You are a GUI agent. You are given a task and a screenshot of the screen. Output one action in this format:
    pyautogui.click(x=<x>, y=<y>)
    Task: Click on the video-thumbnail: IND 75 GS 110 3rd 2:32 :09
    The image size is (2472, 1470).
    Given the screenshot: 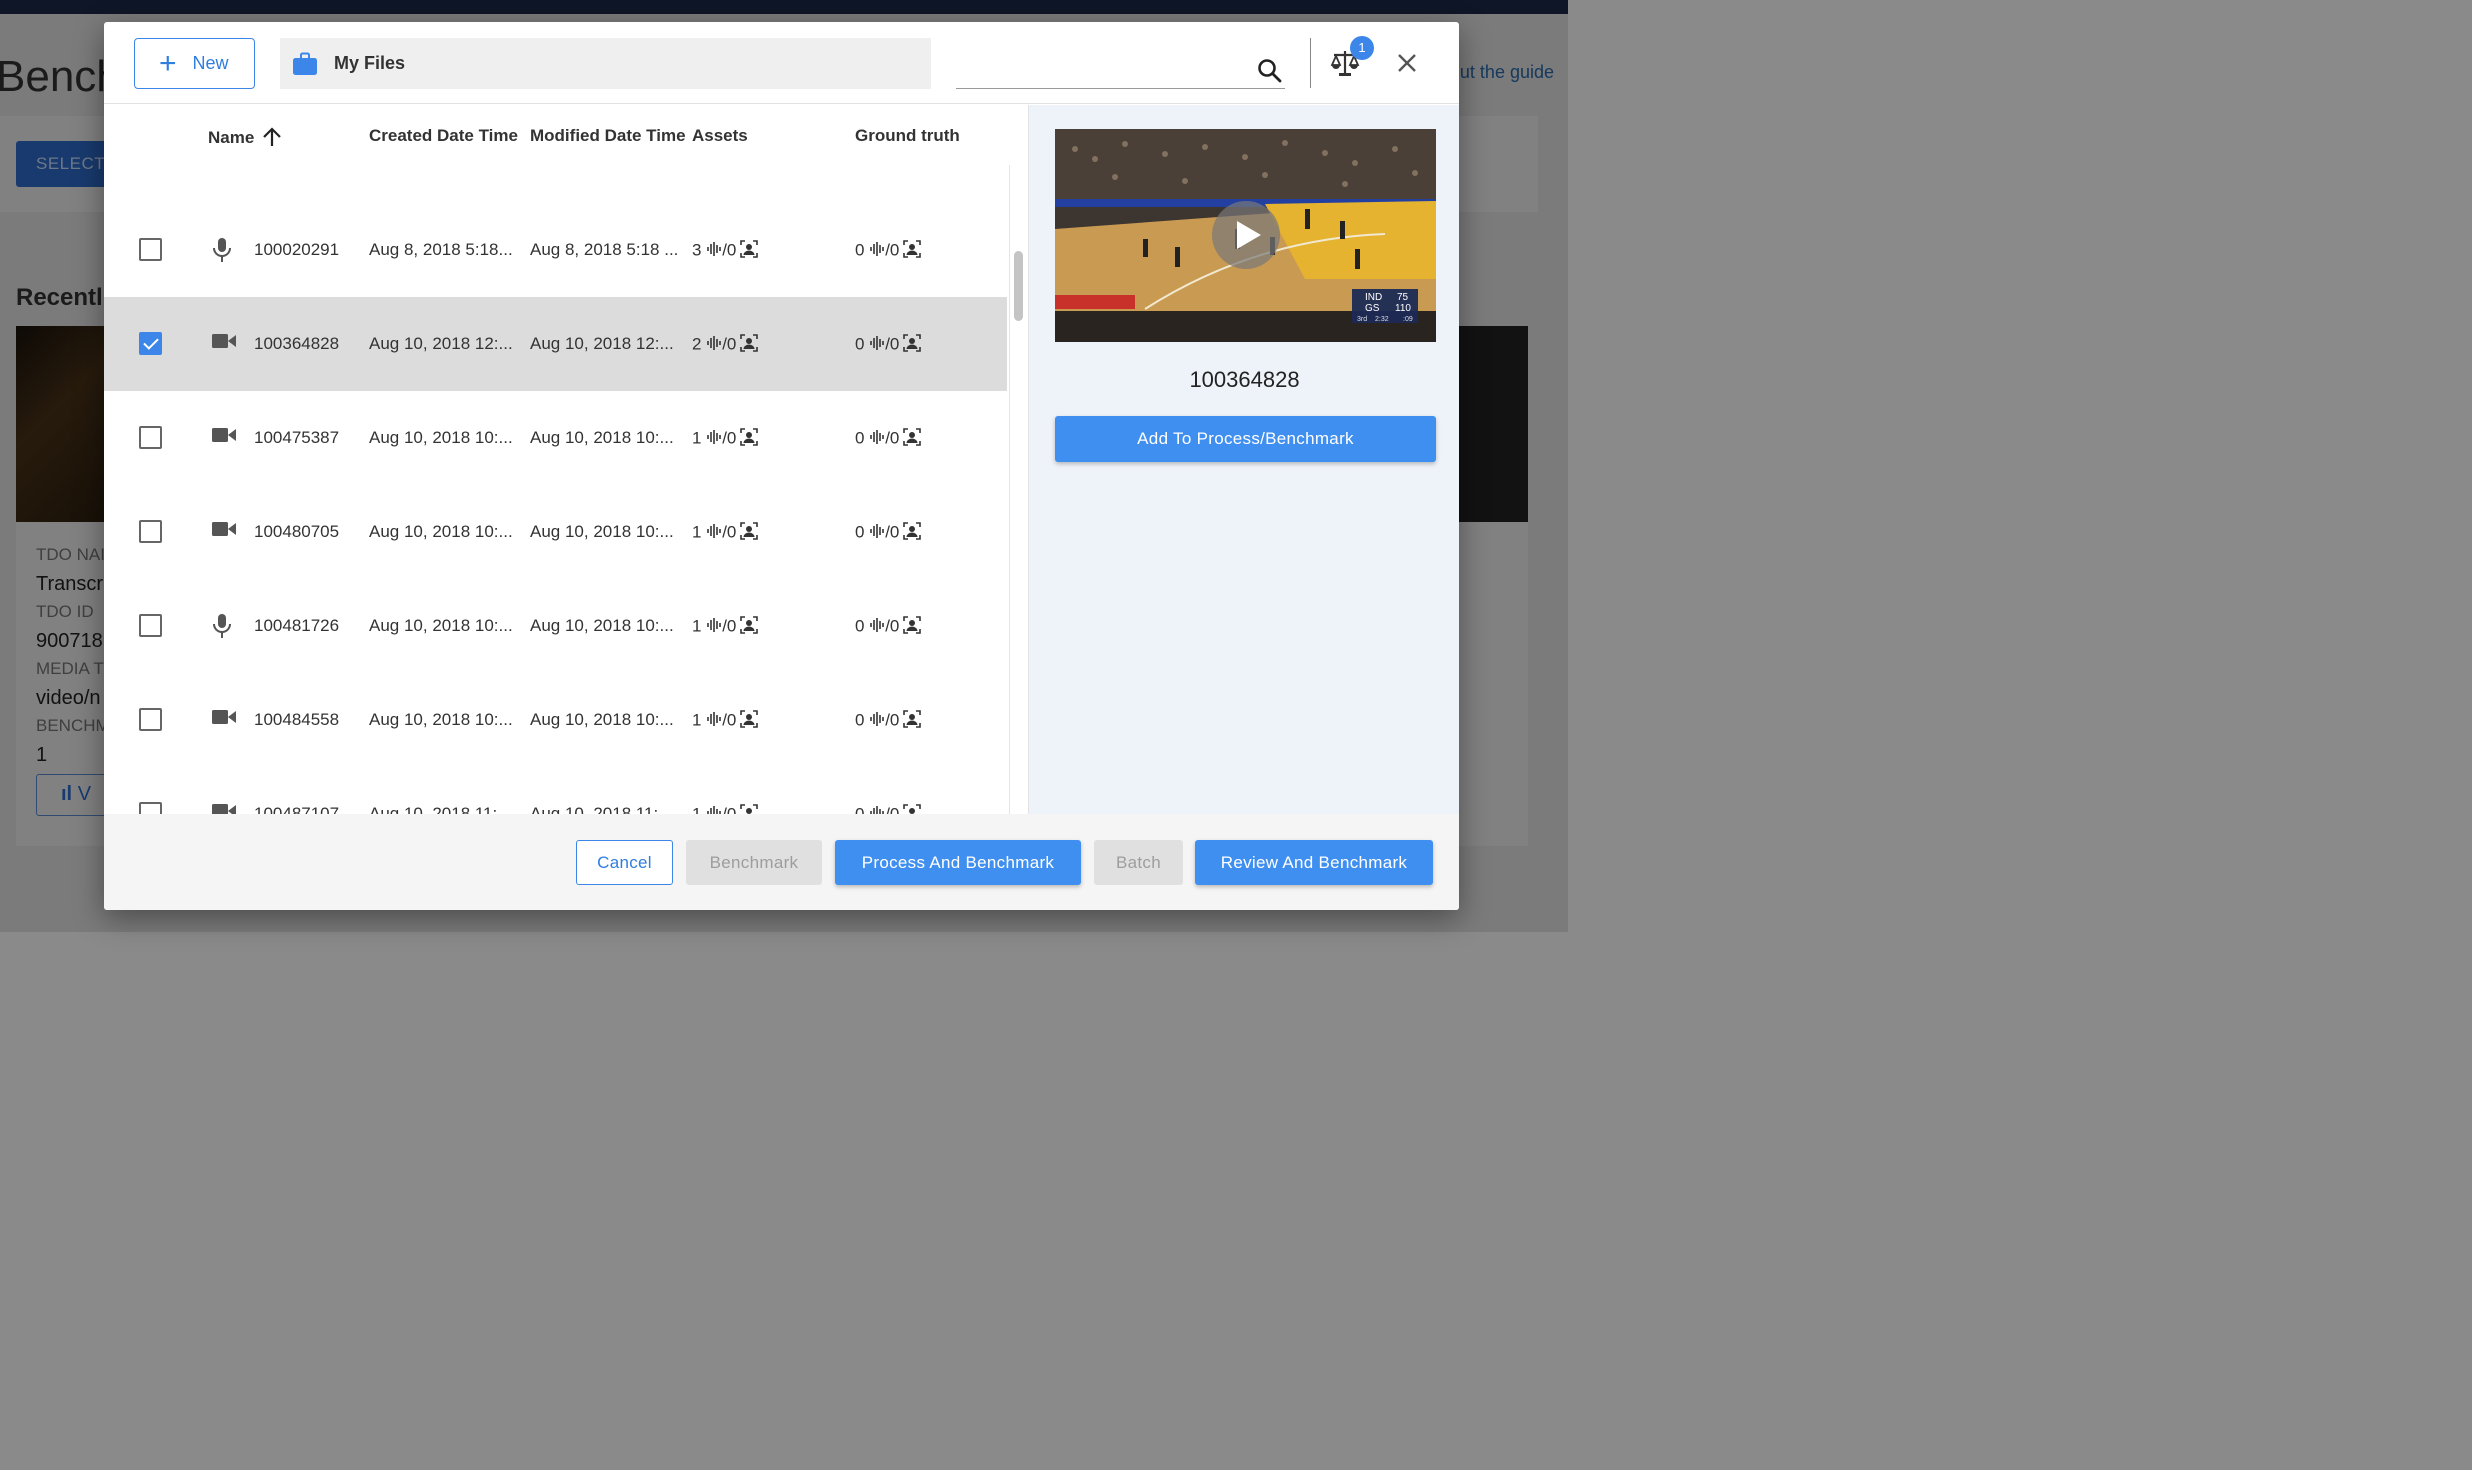 What is the action you would take?
    pyautogui.click(x=1245, y=235)
    